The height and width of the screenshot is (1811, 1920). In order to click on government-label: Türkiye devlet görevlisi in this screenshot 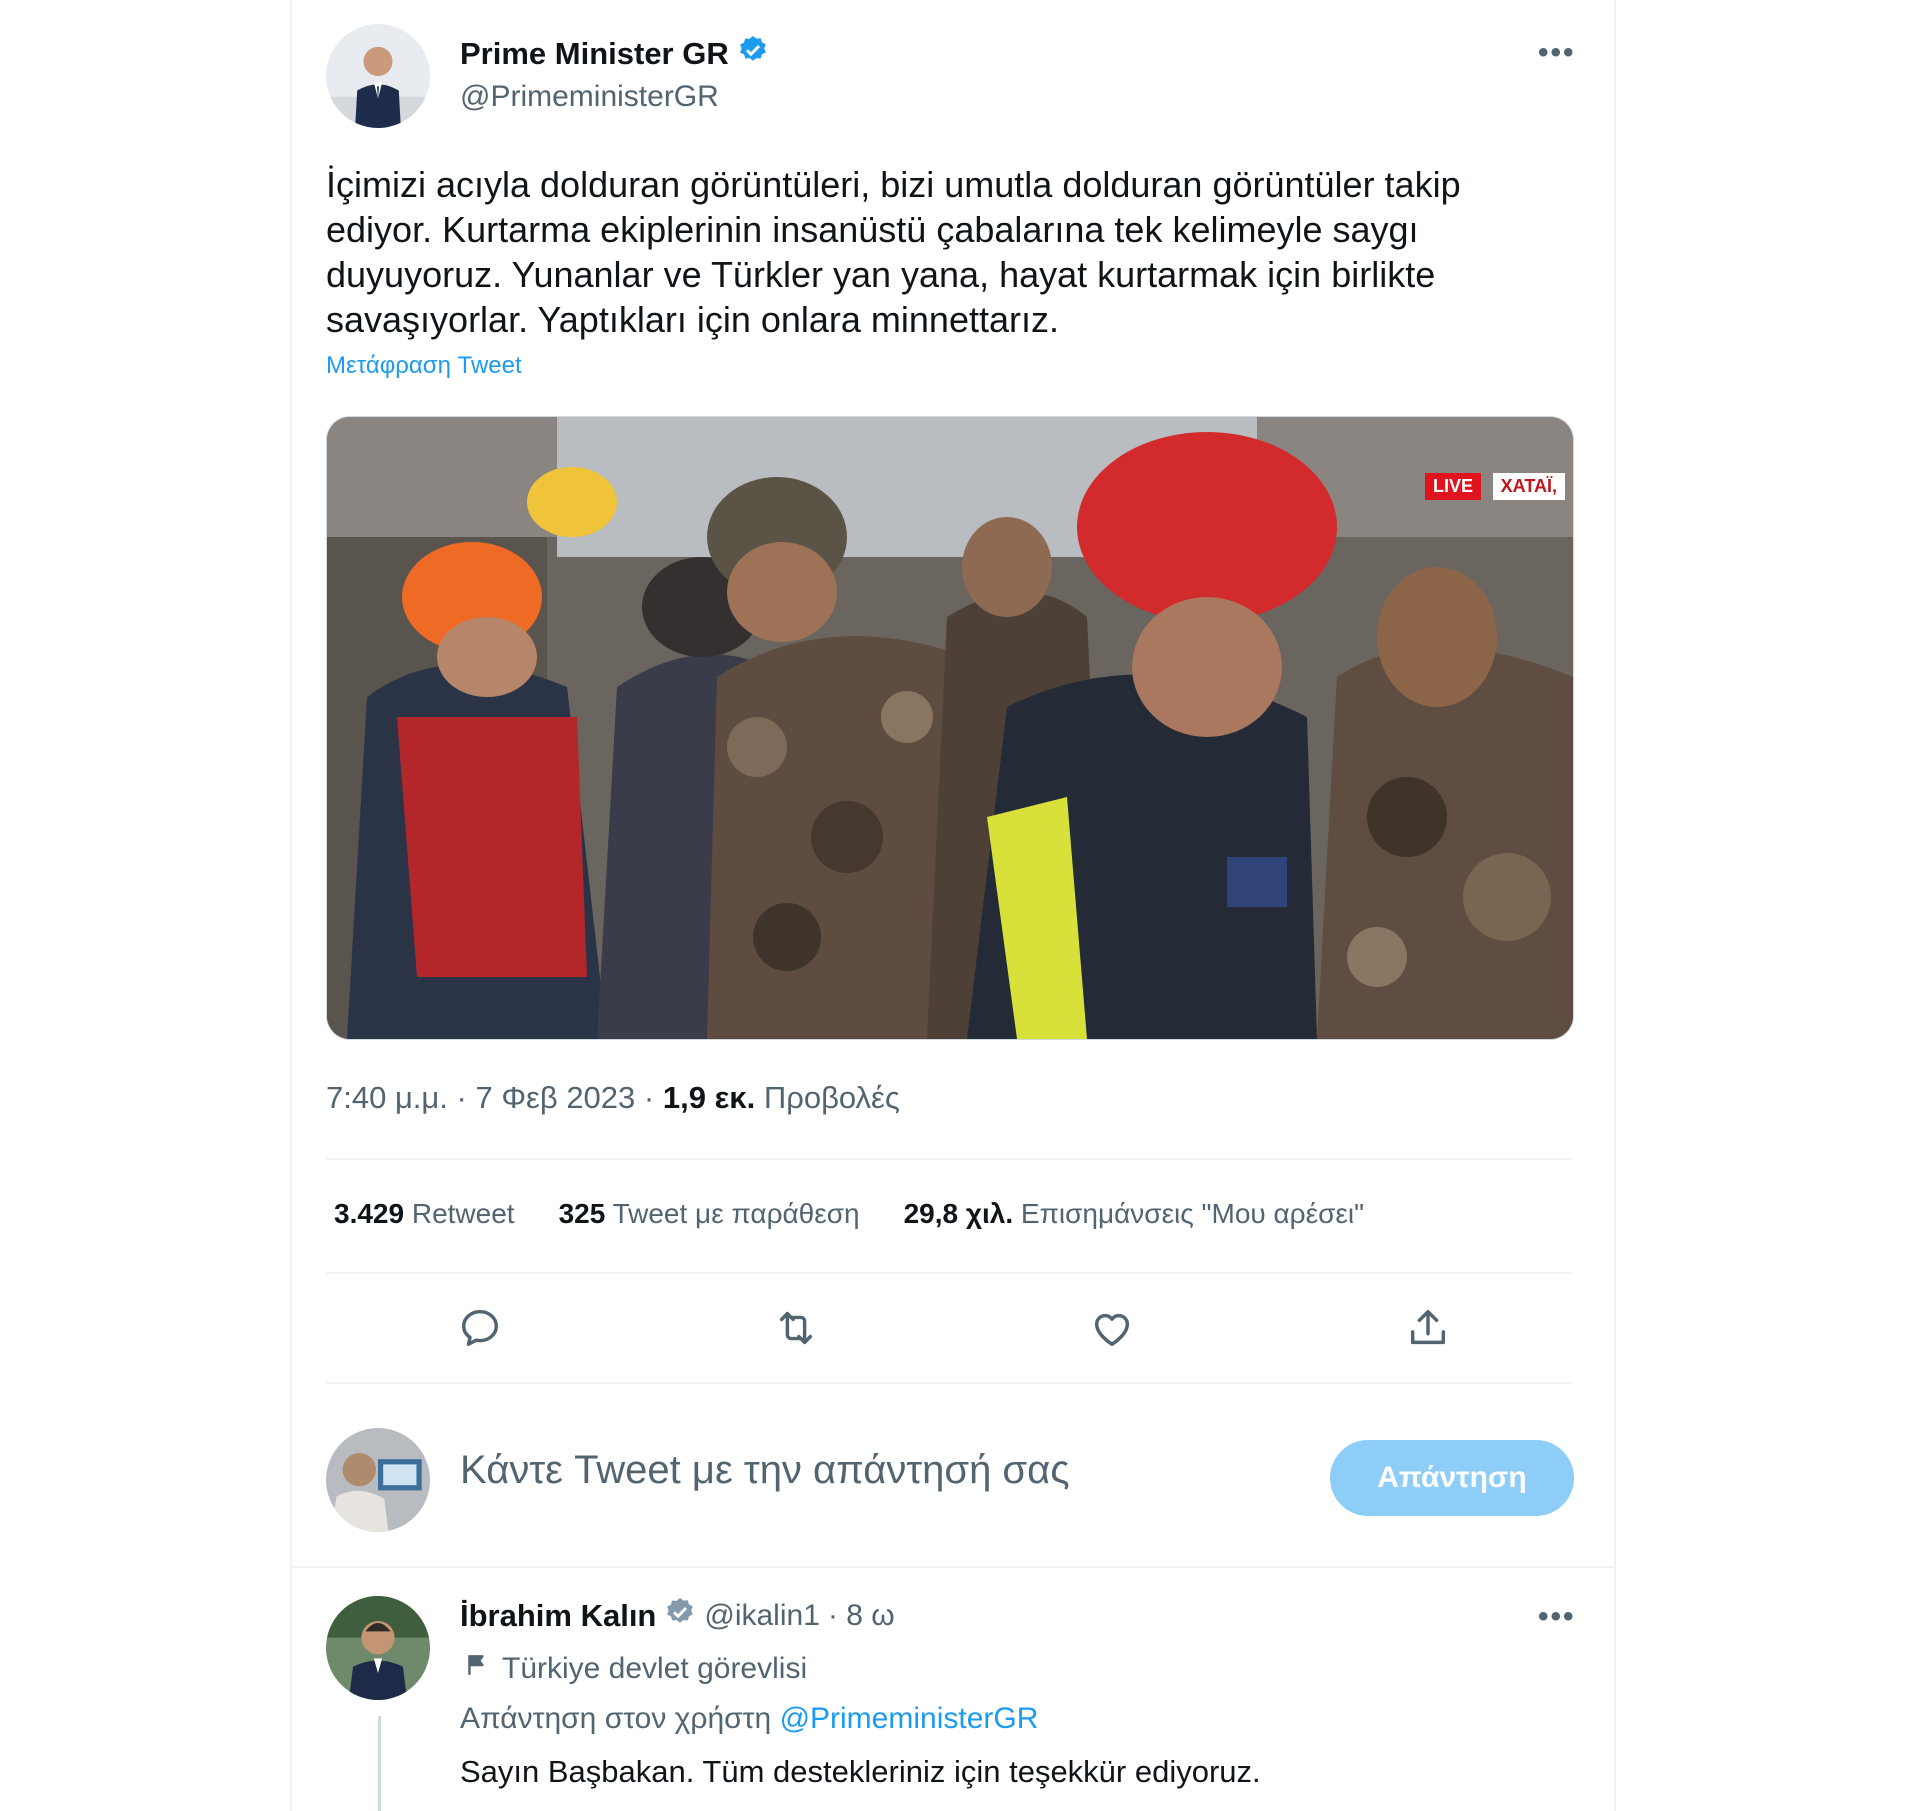, I will do `click(635, 1669)`.